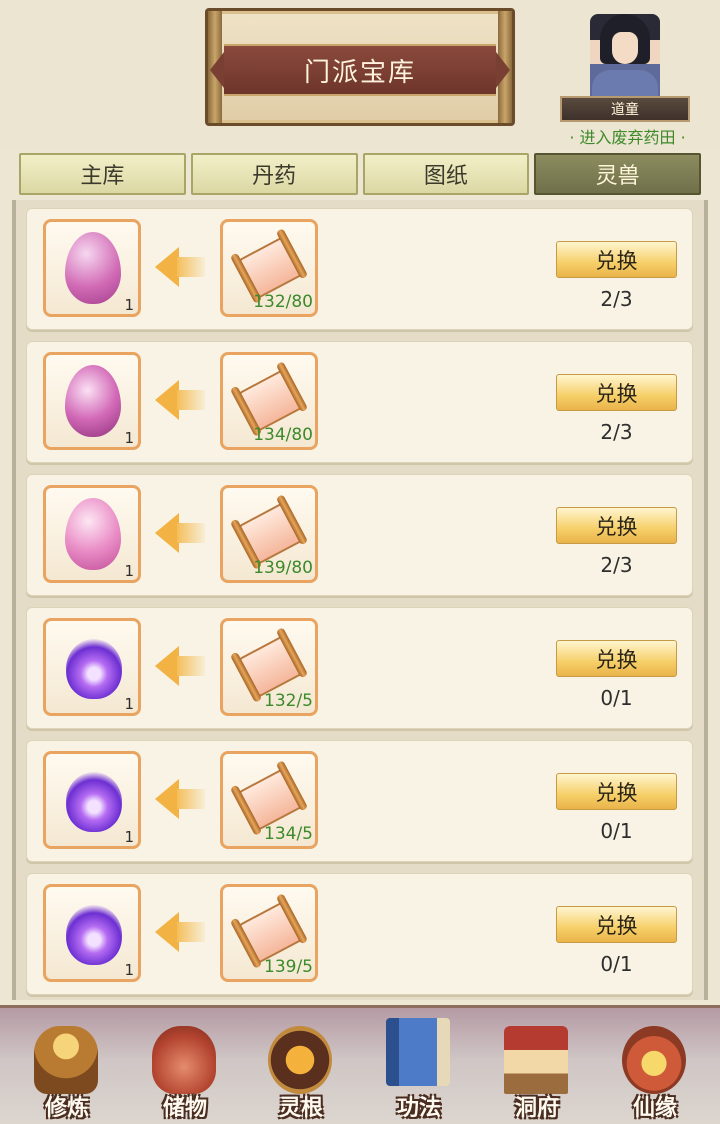 The height and width of the screenshot is (1124, 720). I want to click on bottom-nav: 修炼 储物 灵根 功法 洞府 仙缘, so click(360, 1064).